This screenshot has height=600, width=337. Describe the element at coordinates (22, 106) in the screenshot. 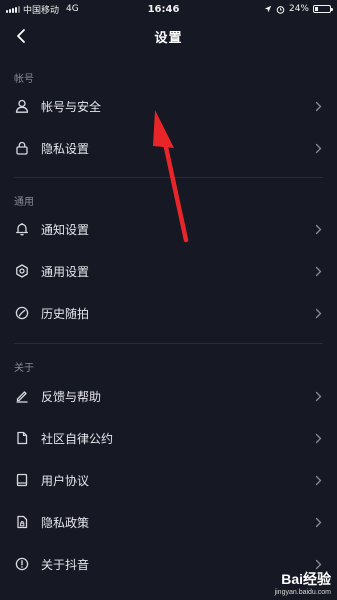

I see `user-icon` at that location.